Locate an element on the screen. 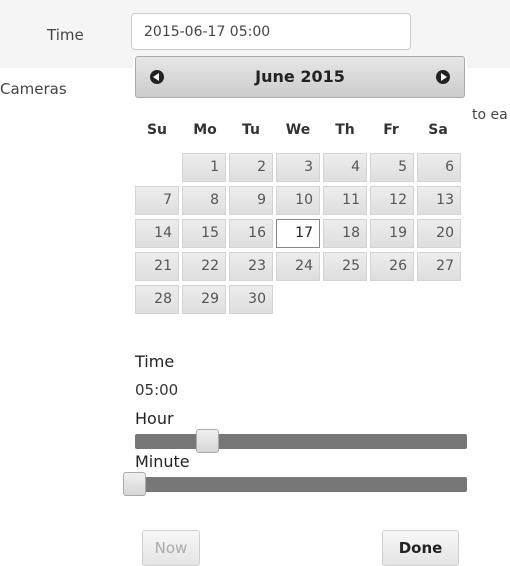 The height and width of the screenshot is (566, 510). calendar-day: 11 is located at coordinates (345, 200).